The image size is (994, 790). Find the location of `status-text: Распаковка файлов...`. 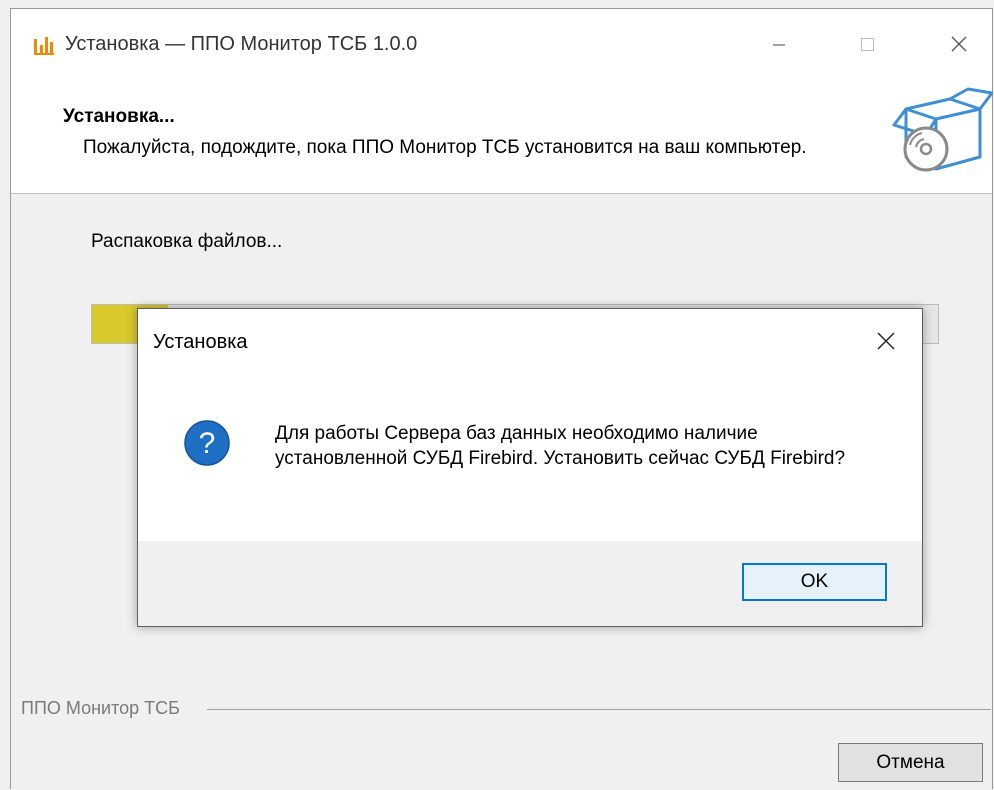

status-text: Распаковка файлов... is located at coordinates (187, 241).